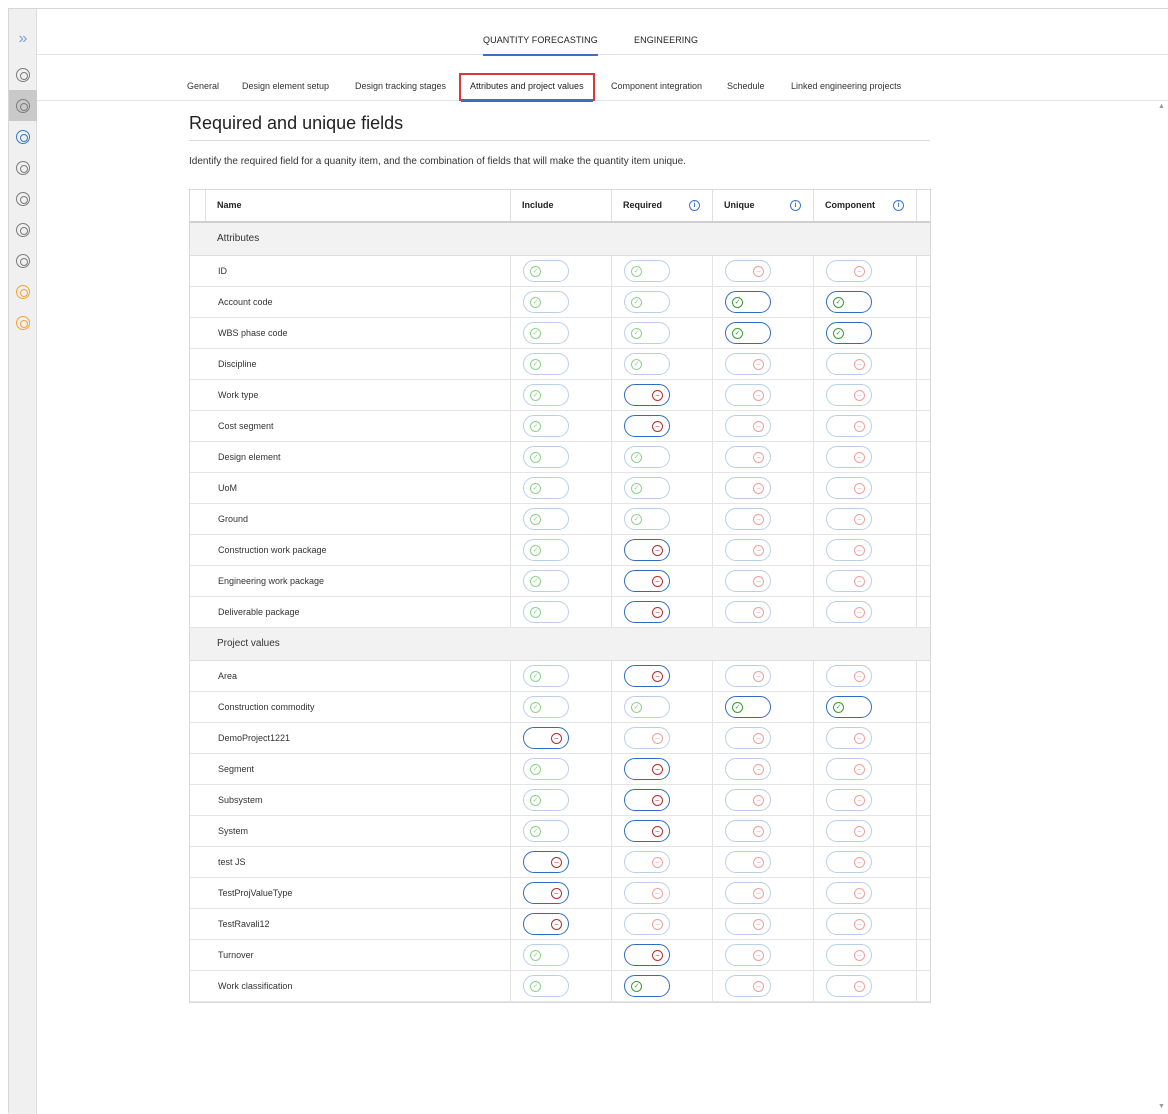 This screenshot has width=1168, height=1114. Describe the element at coordinates (746, 86) in the screenshot. I see `subtab-schedule: Schedule` at that location.